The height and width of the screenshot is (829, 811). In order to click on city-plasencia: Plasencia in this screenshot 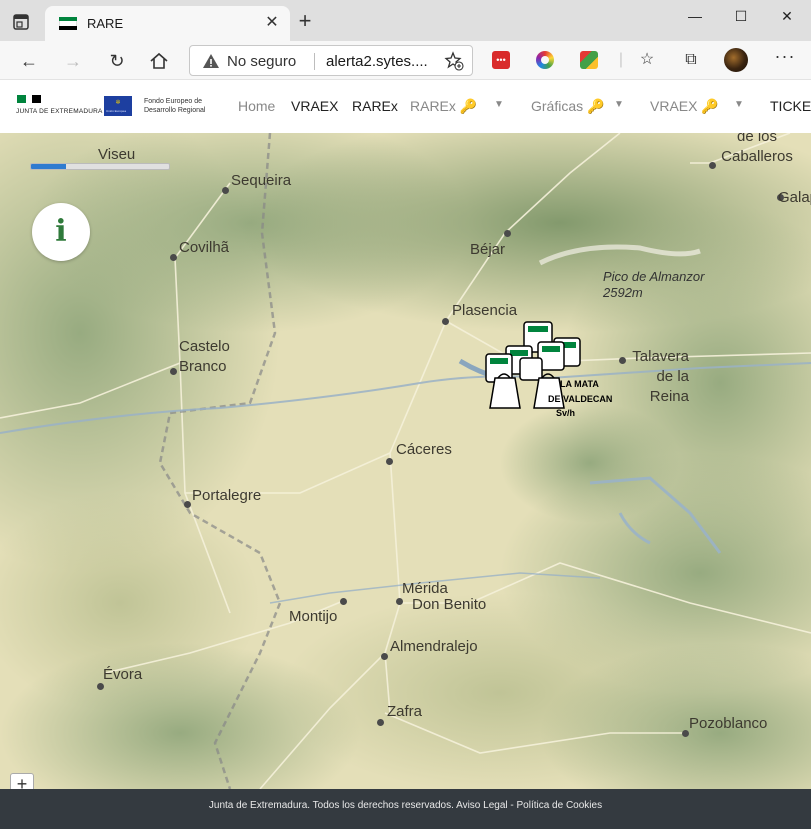, I will do `click(485, 310)`.